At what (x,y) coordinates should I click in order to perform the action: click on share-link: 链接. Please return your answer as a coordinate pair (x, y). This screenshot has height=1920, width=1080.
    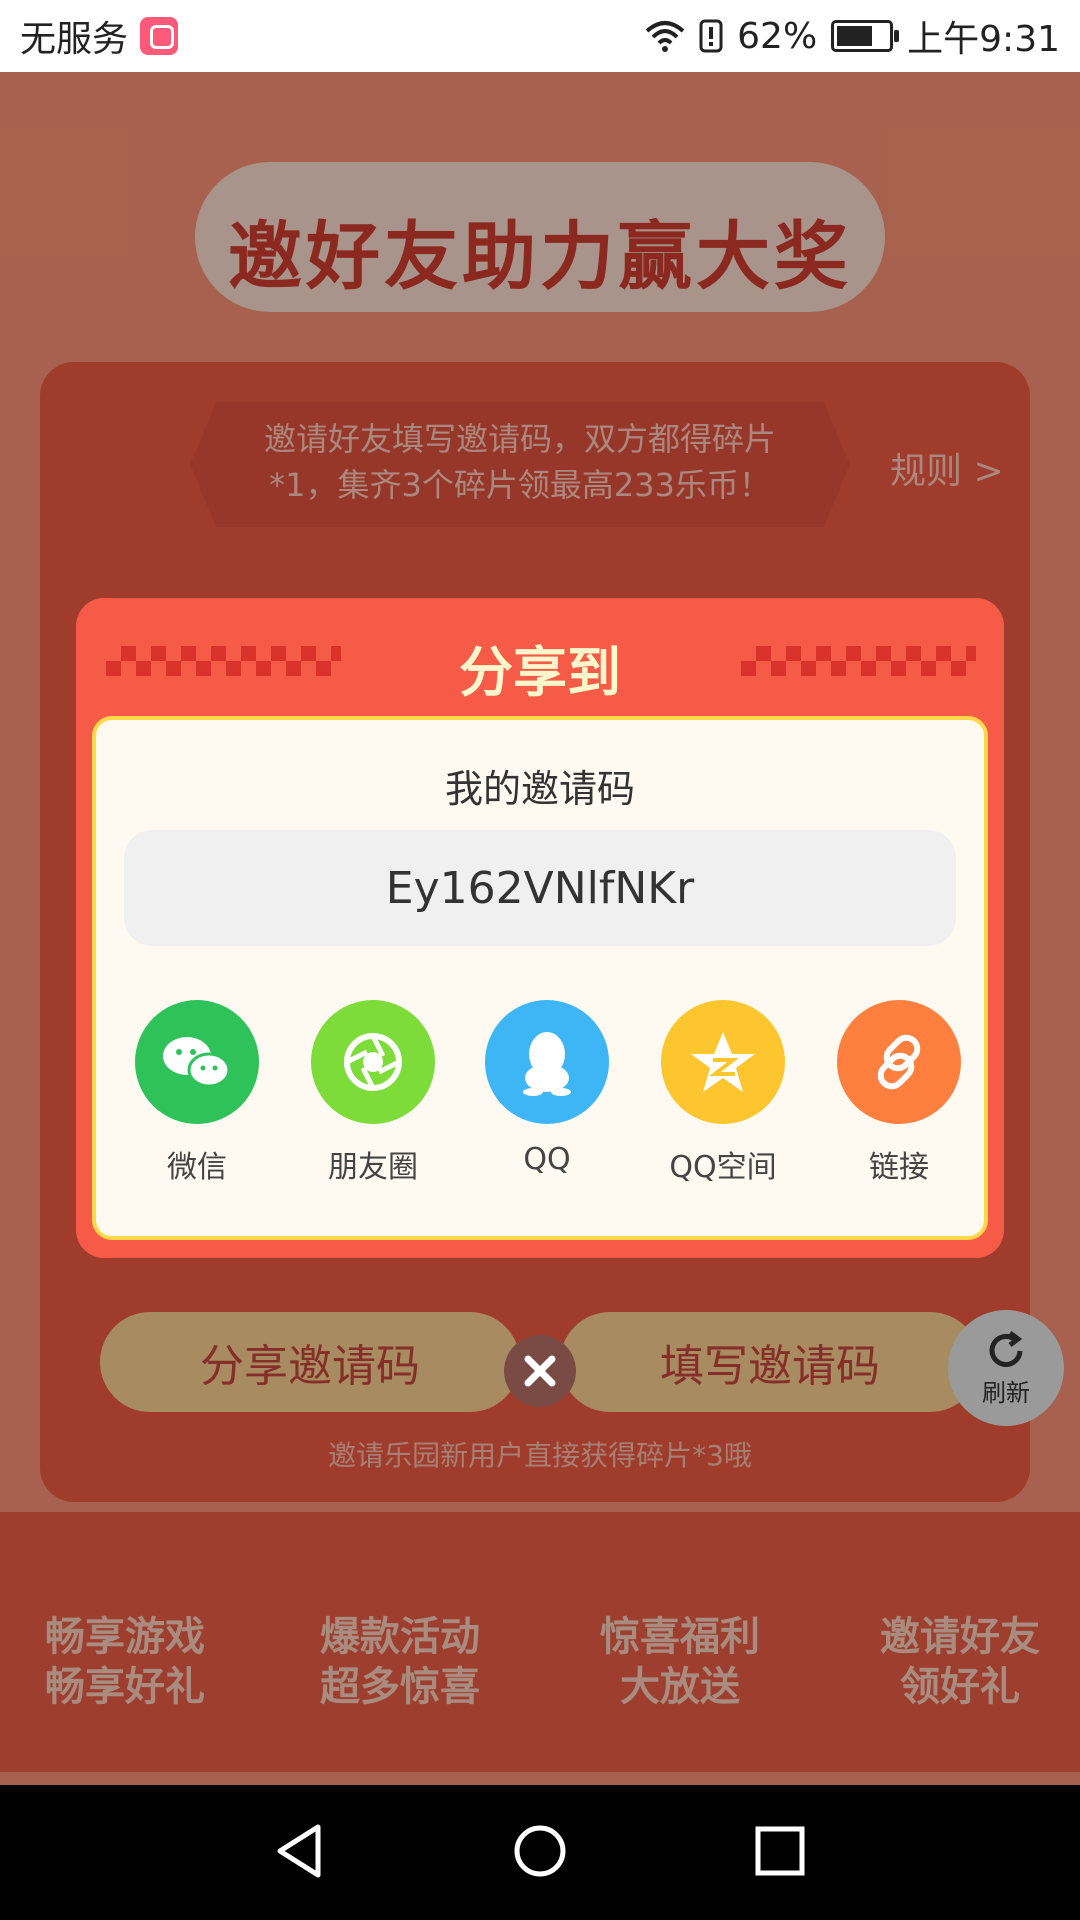
    Looking at the image, I should click on (899, 1093).